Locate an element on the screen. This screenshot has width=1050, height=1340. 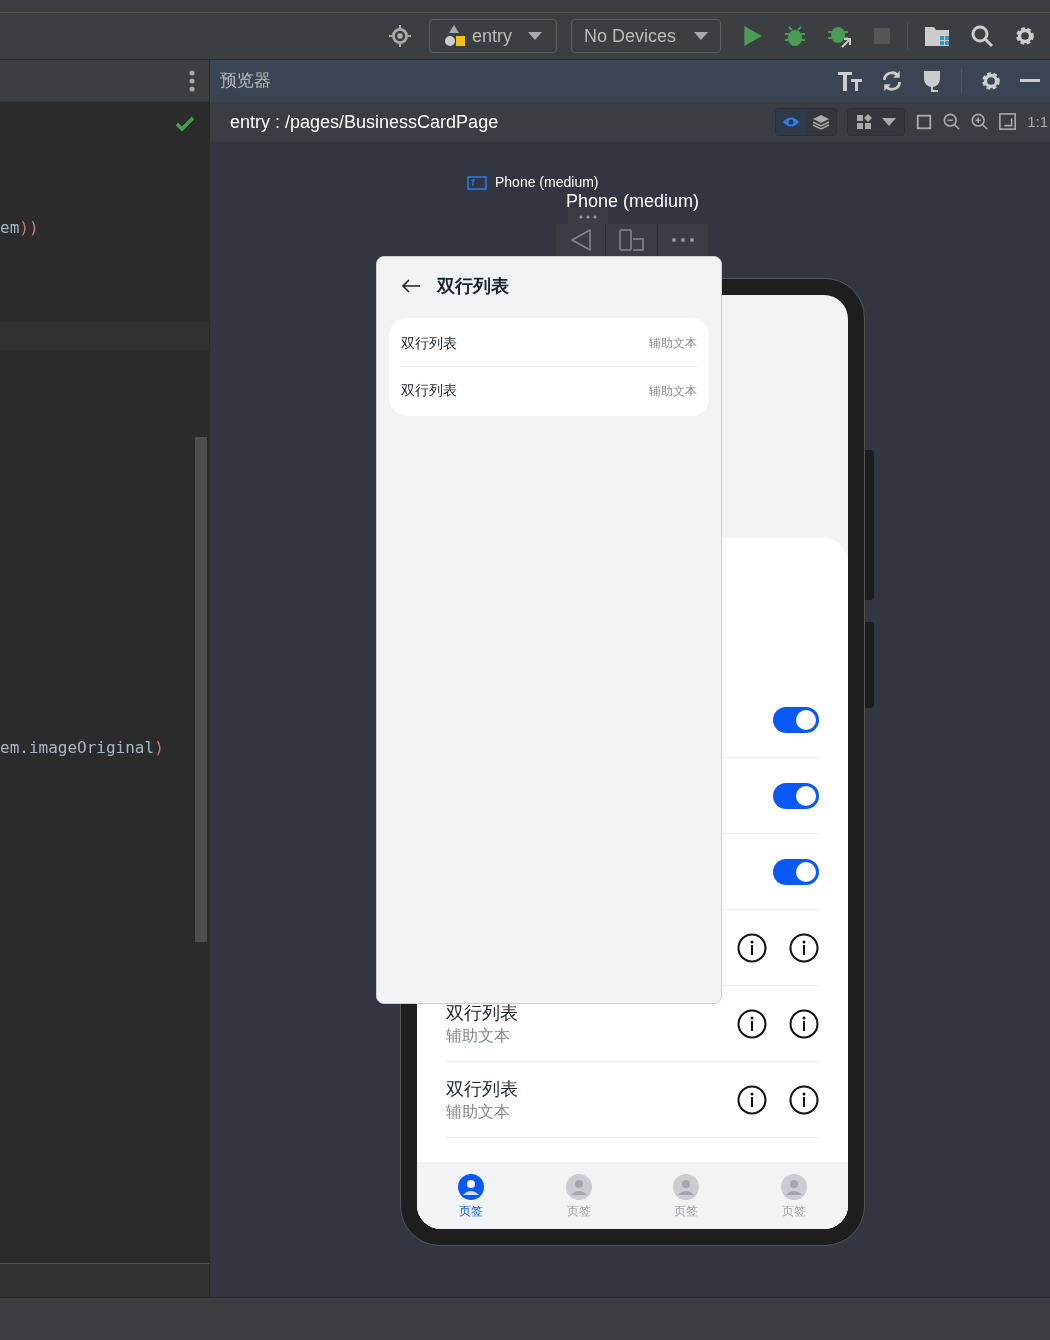
fit-screen-icon is located at coordinates (1008, 122).